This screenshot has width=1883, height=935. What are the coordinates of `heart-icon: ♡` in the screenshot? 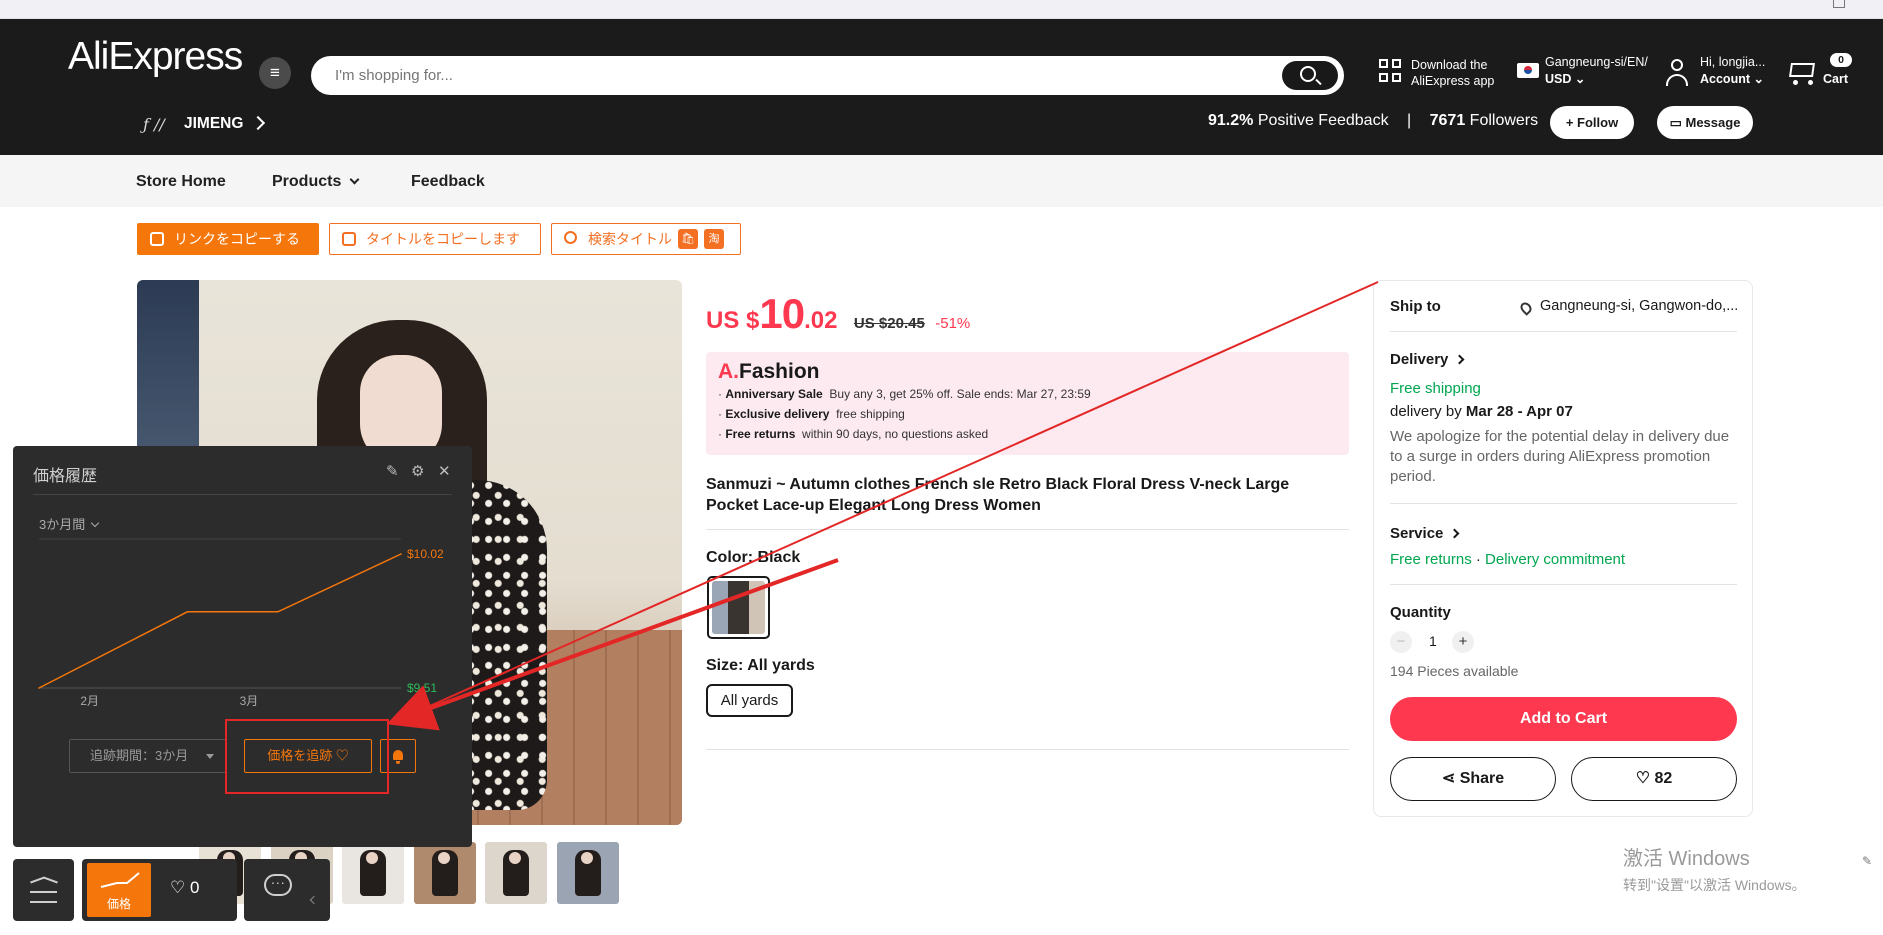 It's located at (178, 887).